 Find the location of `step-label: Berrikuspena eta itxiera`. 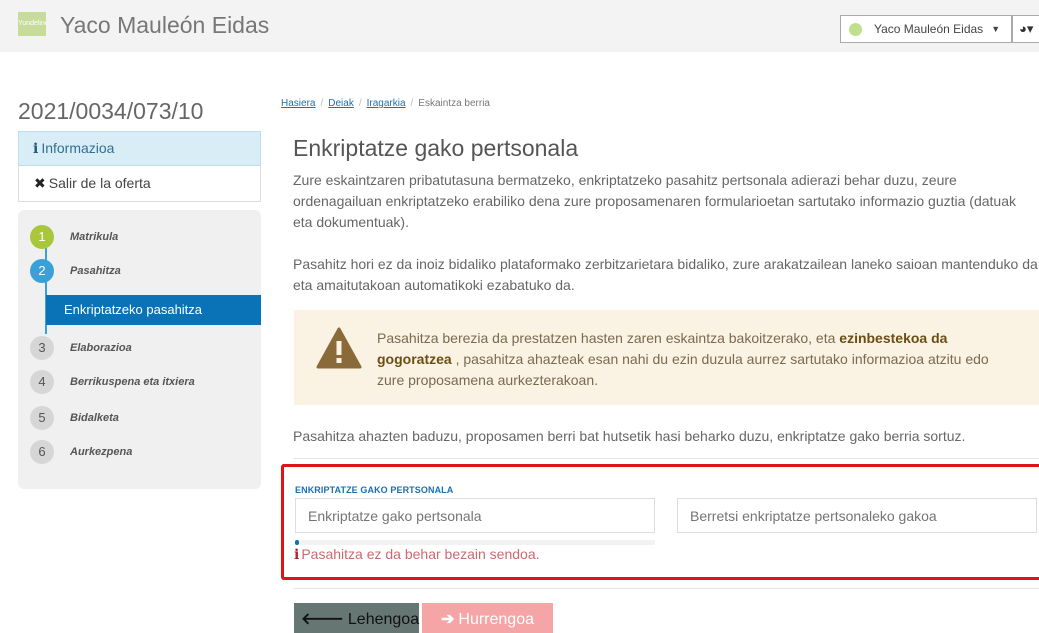

step-label: Berrikuspena eta itxiera is located at coordinates (132, 382).